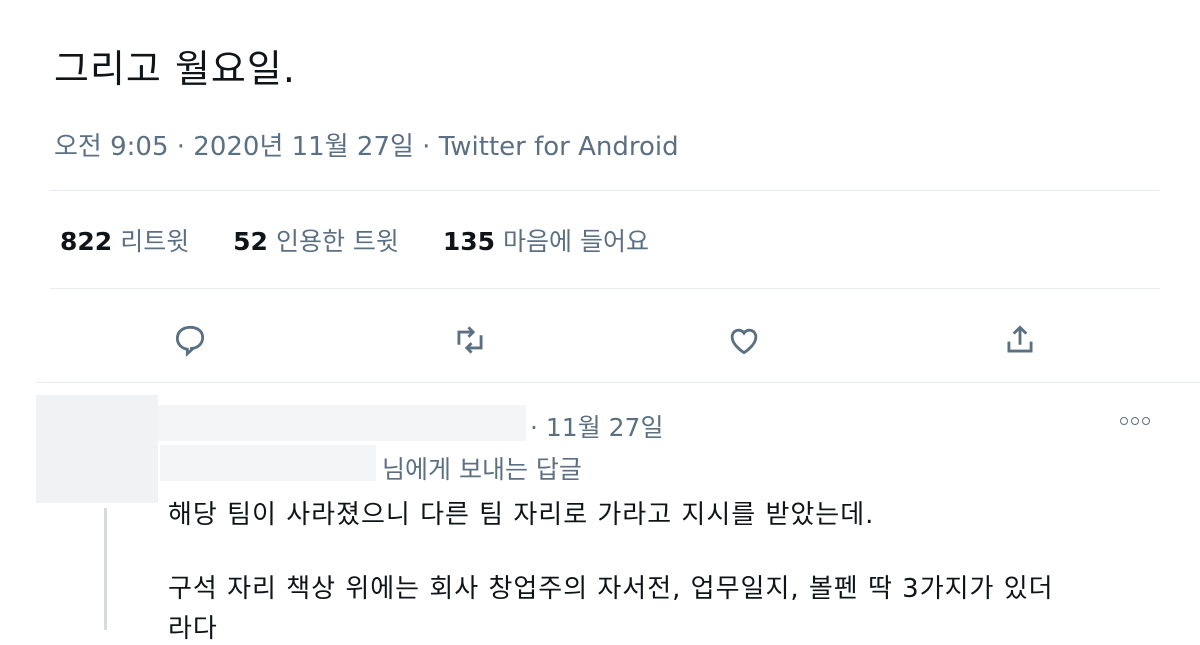 The image size is (1200, 645). I want to click on like-count: 135 마음에 들어요, so click(546, 240).